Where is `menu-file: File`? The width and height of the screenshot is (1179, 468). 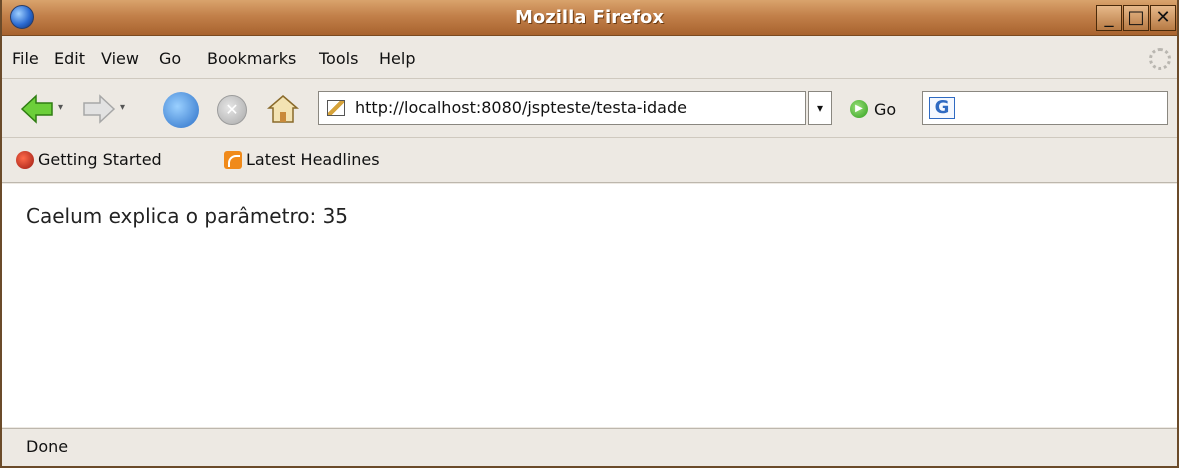 menu-file: File is located at coordinates (25, 58).